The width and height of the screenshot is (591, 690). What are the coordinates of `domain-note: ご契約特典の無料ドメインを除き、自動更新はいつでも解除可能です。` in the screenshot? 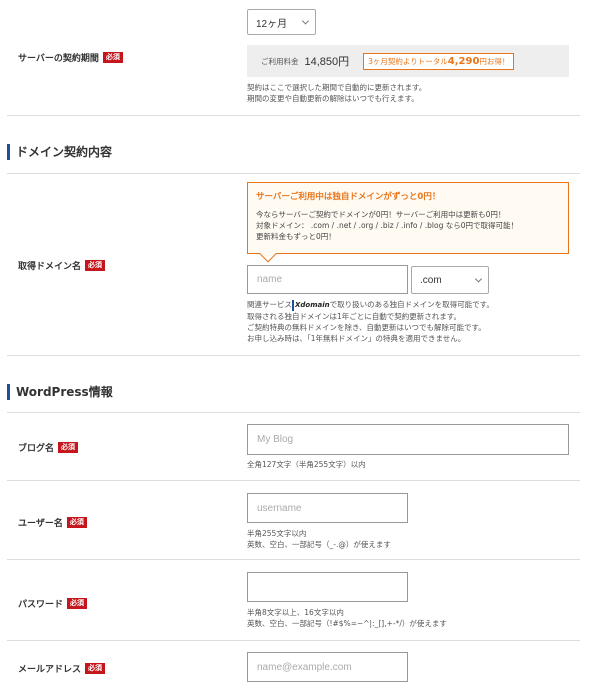 It's located at (366, 327).